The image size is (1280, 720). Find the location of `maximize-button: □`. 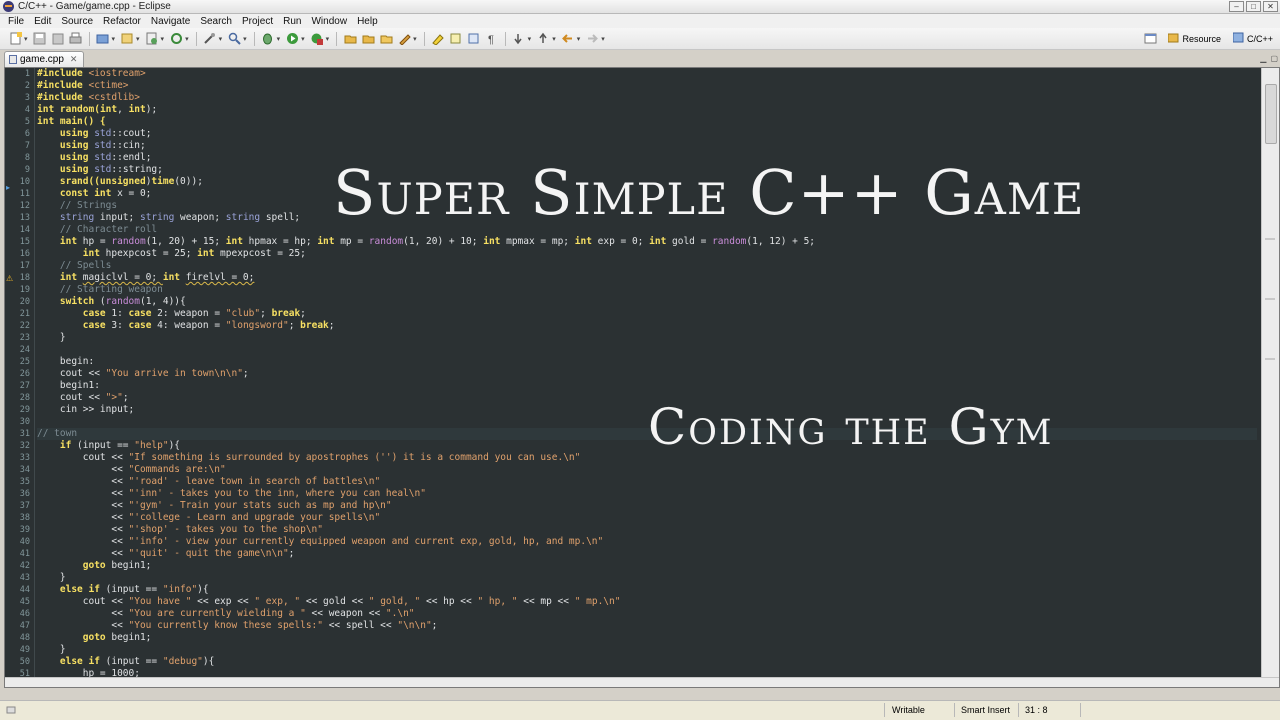

maximize-button: □ is located at coordinates (1253, 6).